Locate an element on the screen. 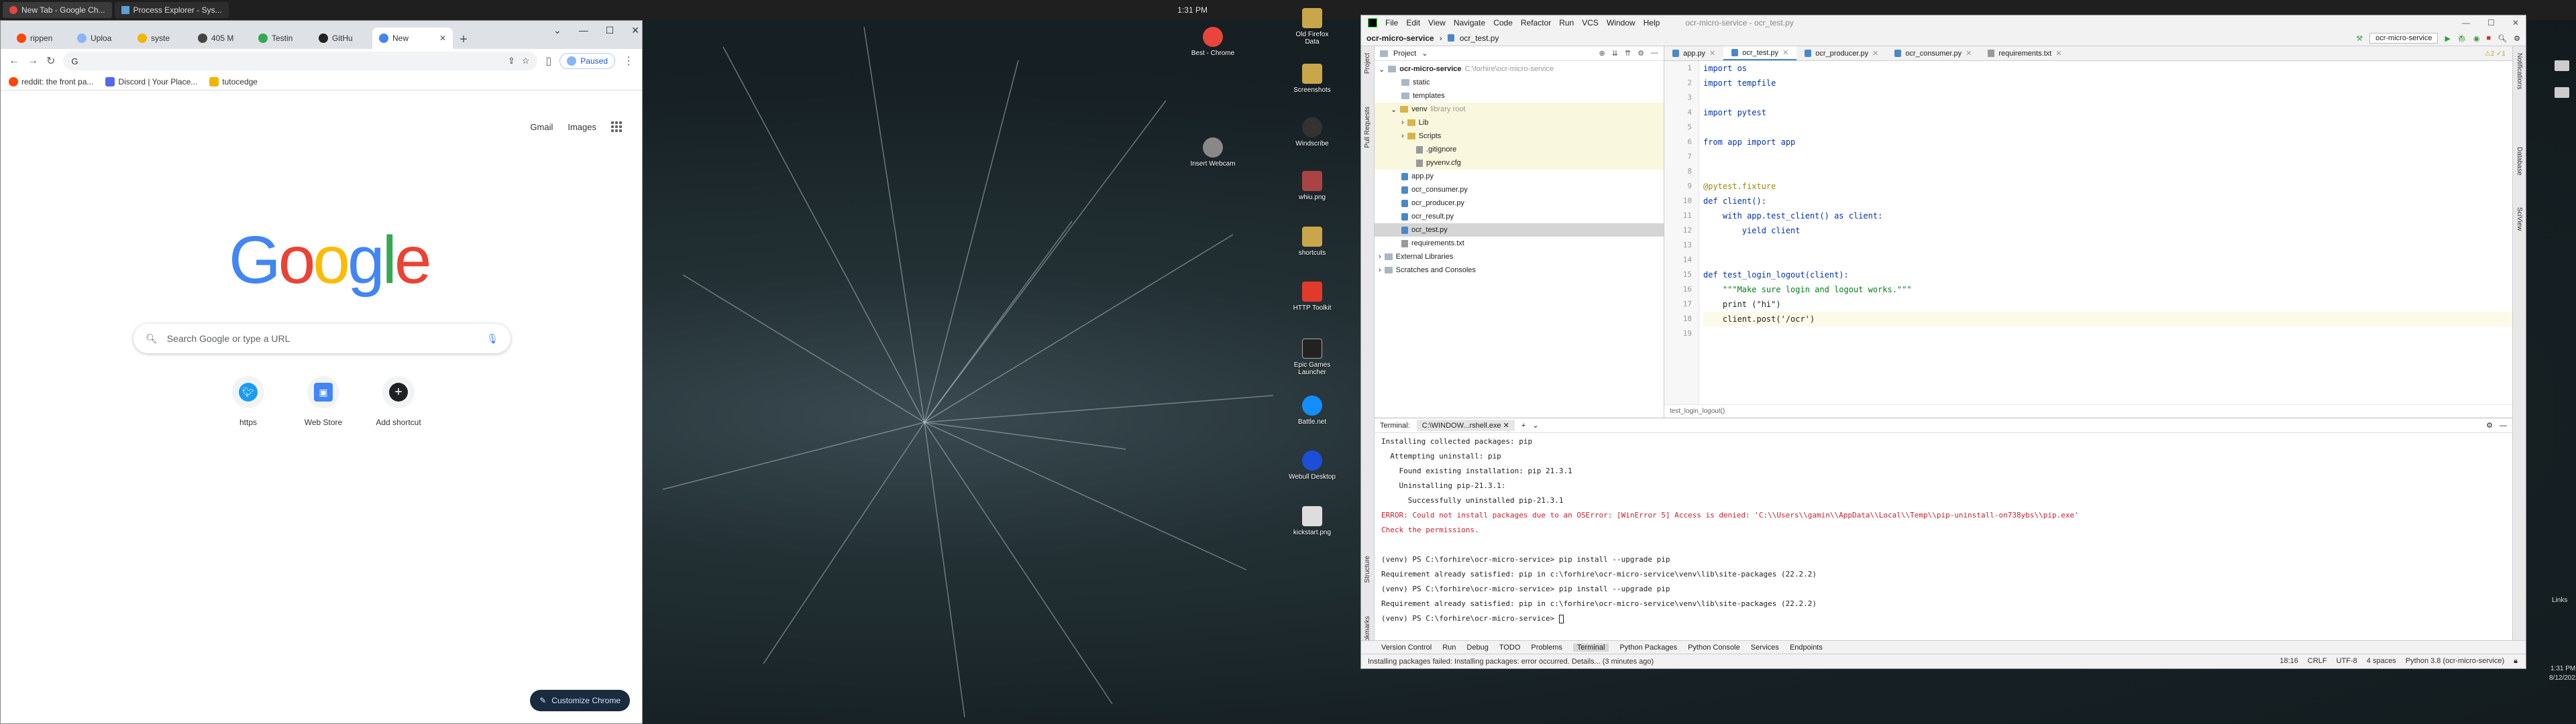 This screenshot has width=2576, height=724. chevron-down-icon: ⌄ is located at coordinates (1424, 53).